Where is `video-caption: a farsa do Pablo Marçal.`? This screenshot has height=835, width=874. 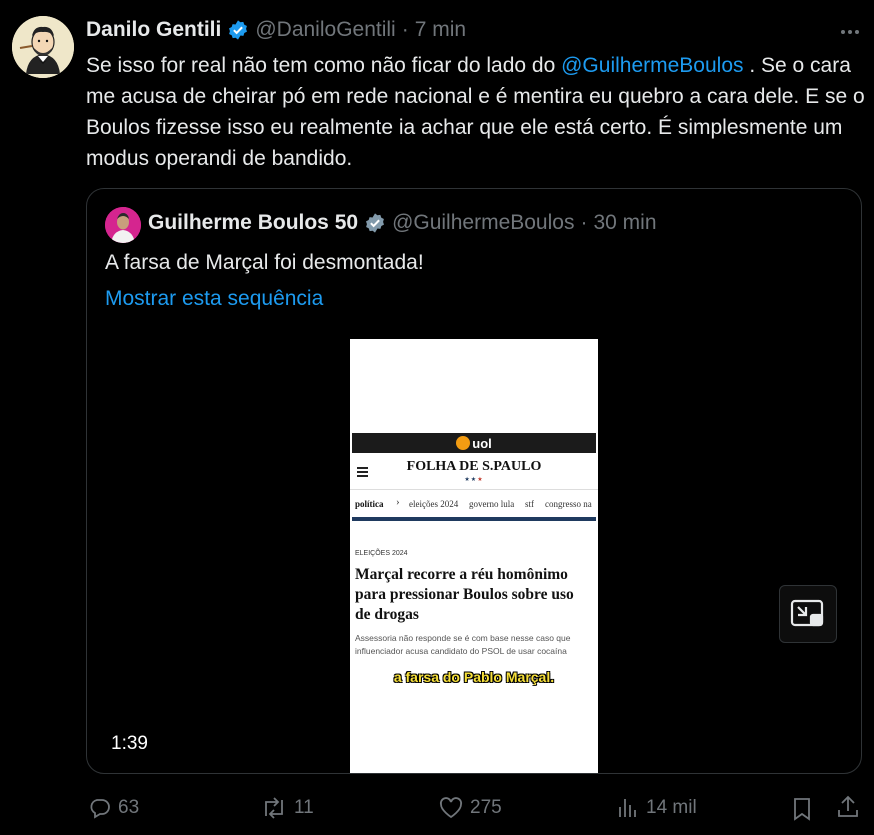
video-caption: a farsa do Pablo Marçal. is located at coordinates (474, 677).